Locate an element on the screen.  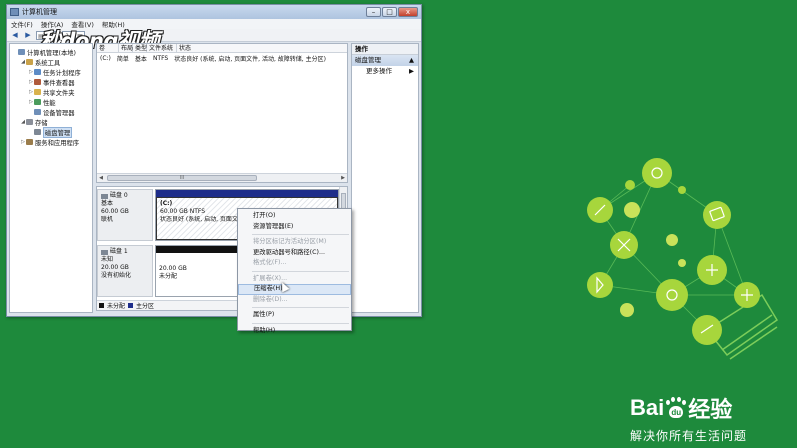
actions-section: 磁盘管理 ▲ is located at coordinates (385, 60).